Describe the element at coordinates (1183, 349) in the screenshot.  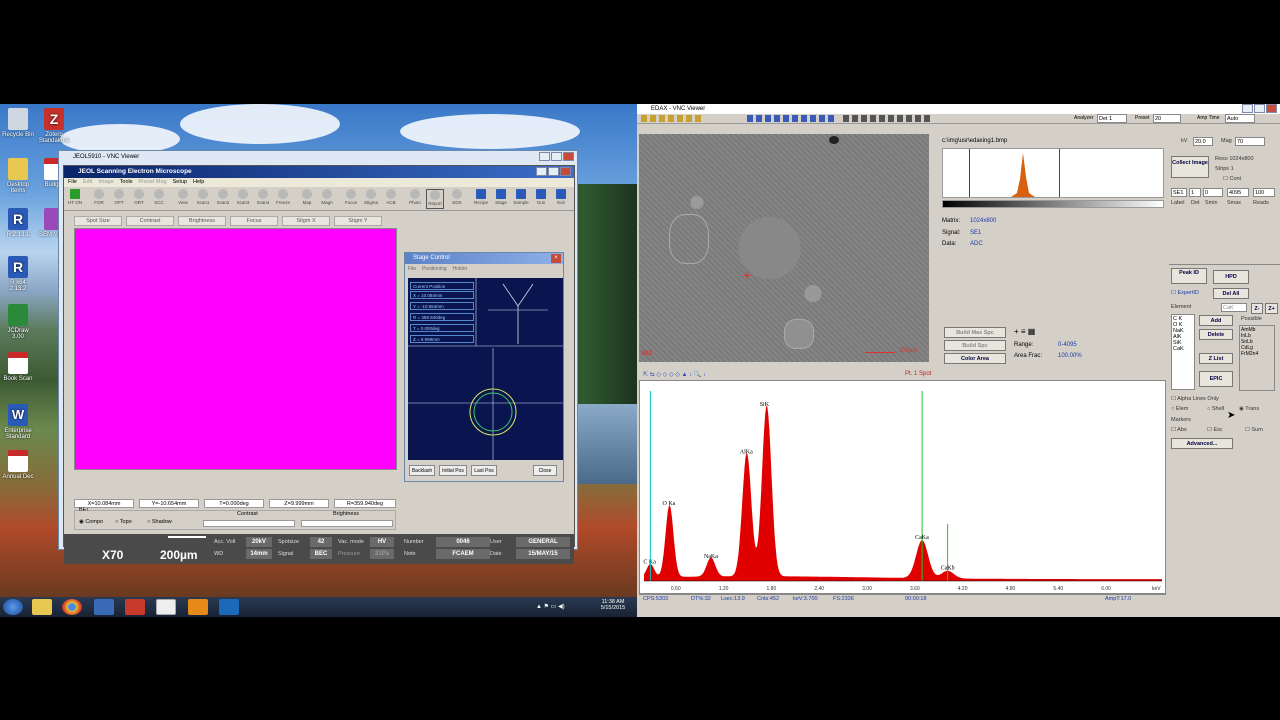
I see `list-item: CaK` at that location.